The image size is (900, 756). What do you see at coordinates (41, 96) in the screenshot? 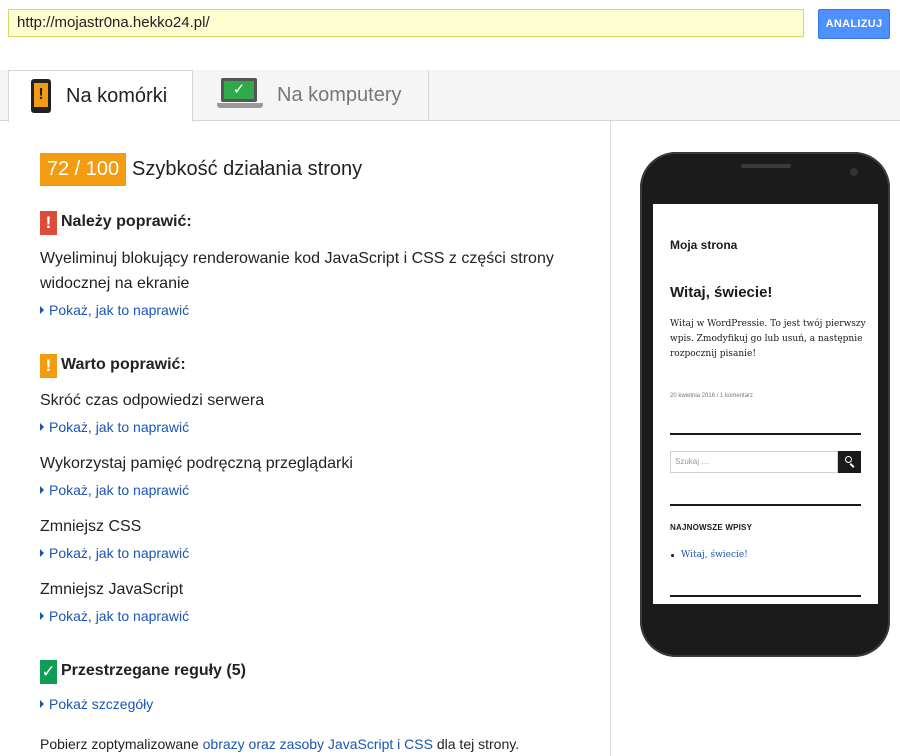
I see `mobile-phone-warning-icon: !` at bounding box center [41, 96].